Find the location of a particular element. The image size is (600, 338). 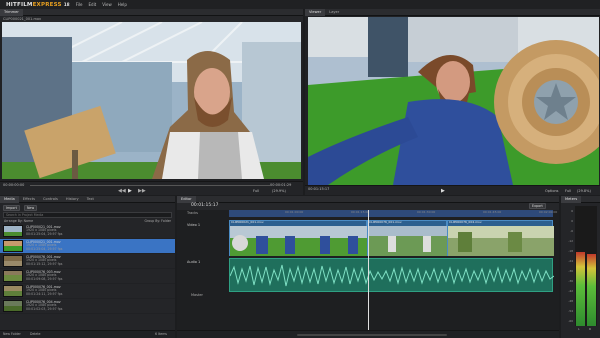

tab-meters: Meters is located at coordinates (571, 199).